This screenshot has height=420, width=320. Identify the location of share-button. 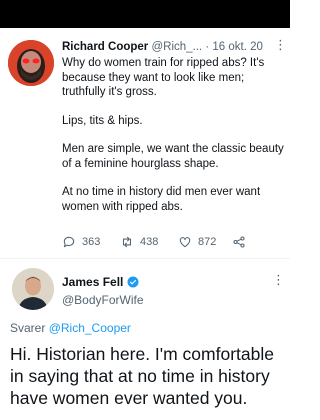
(239, 242).